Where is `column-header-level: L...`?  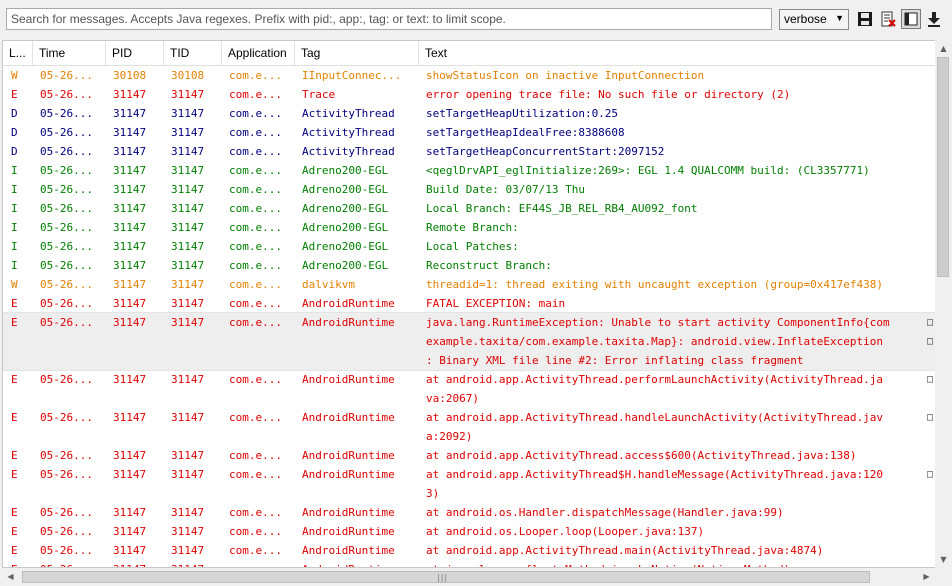 column-header-level: L... is located at coordinates (18, 53).